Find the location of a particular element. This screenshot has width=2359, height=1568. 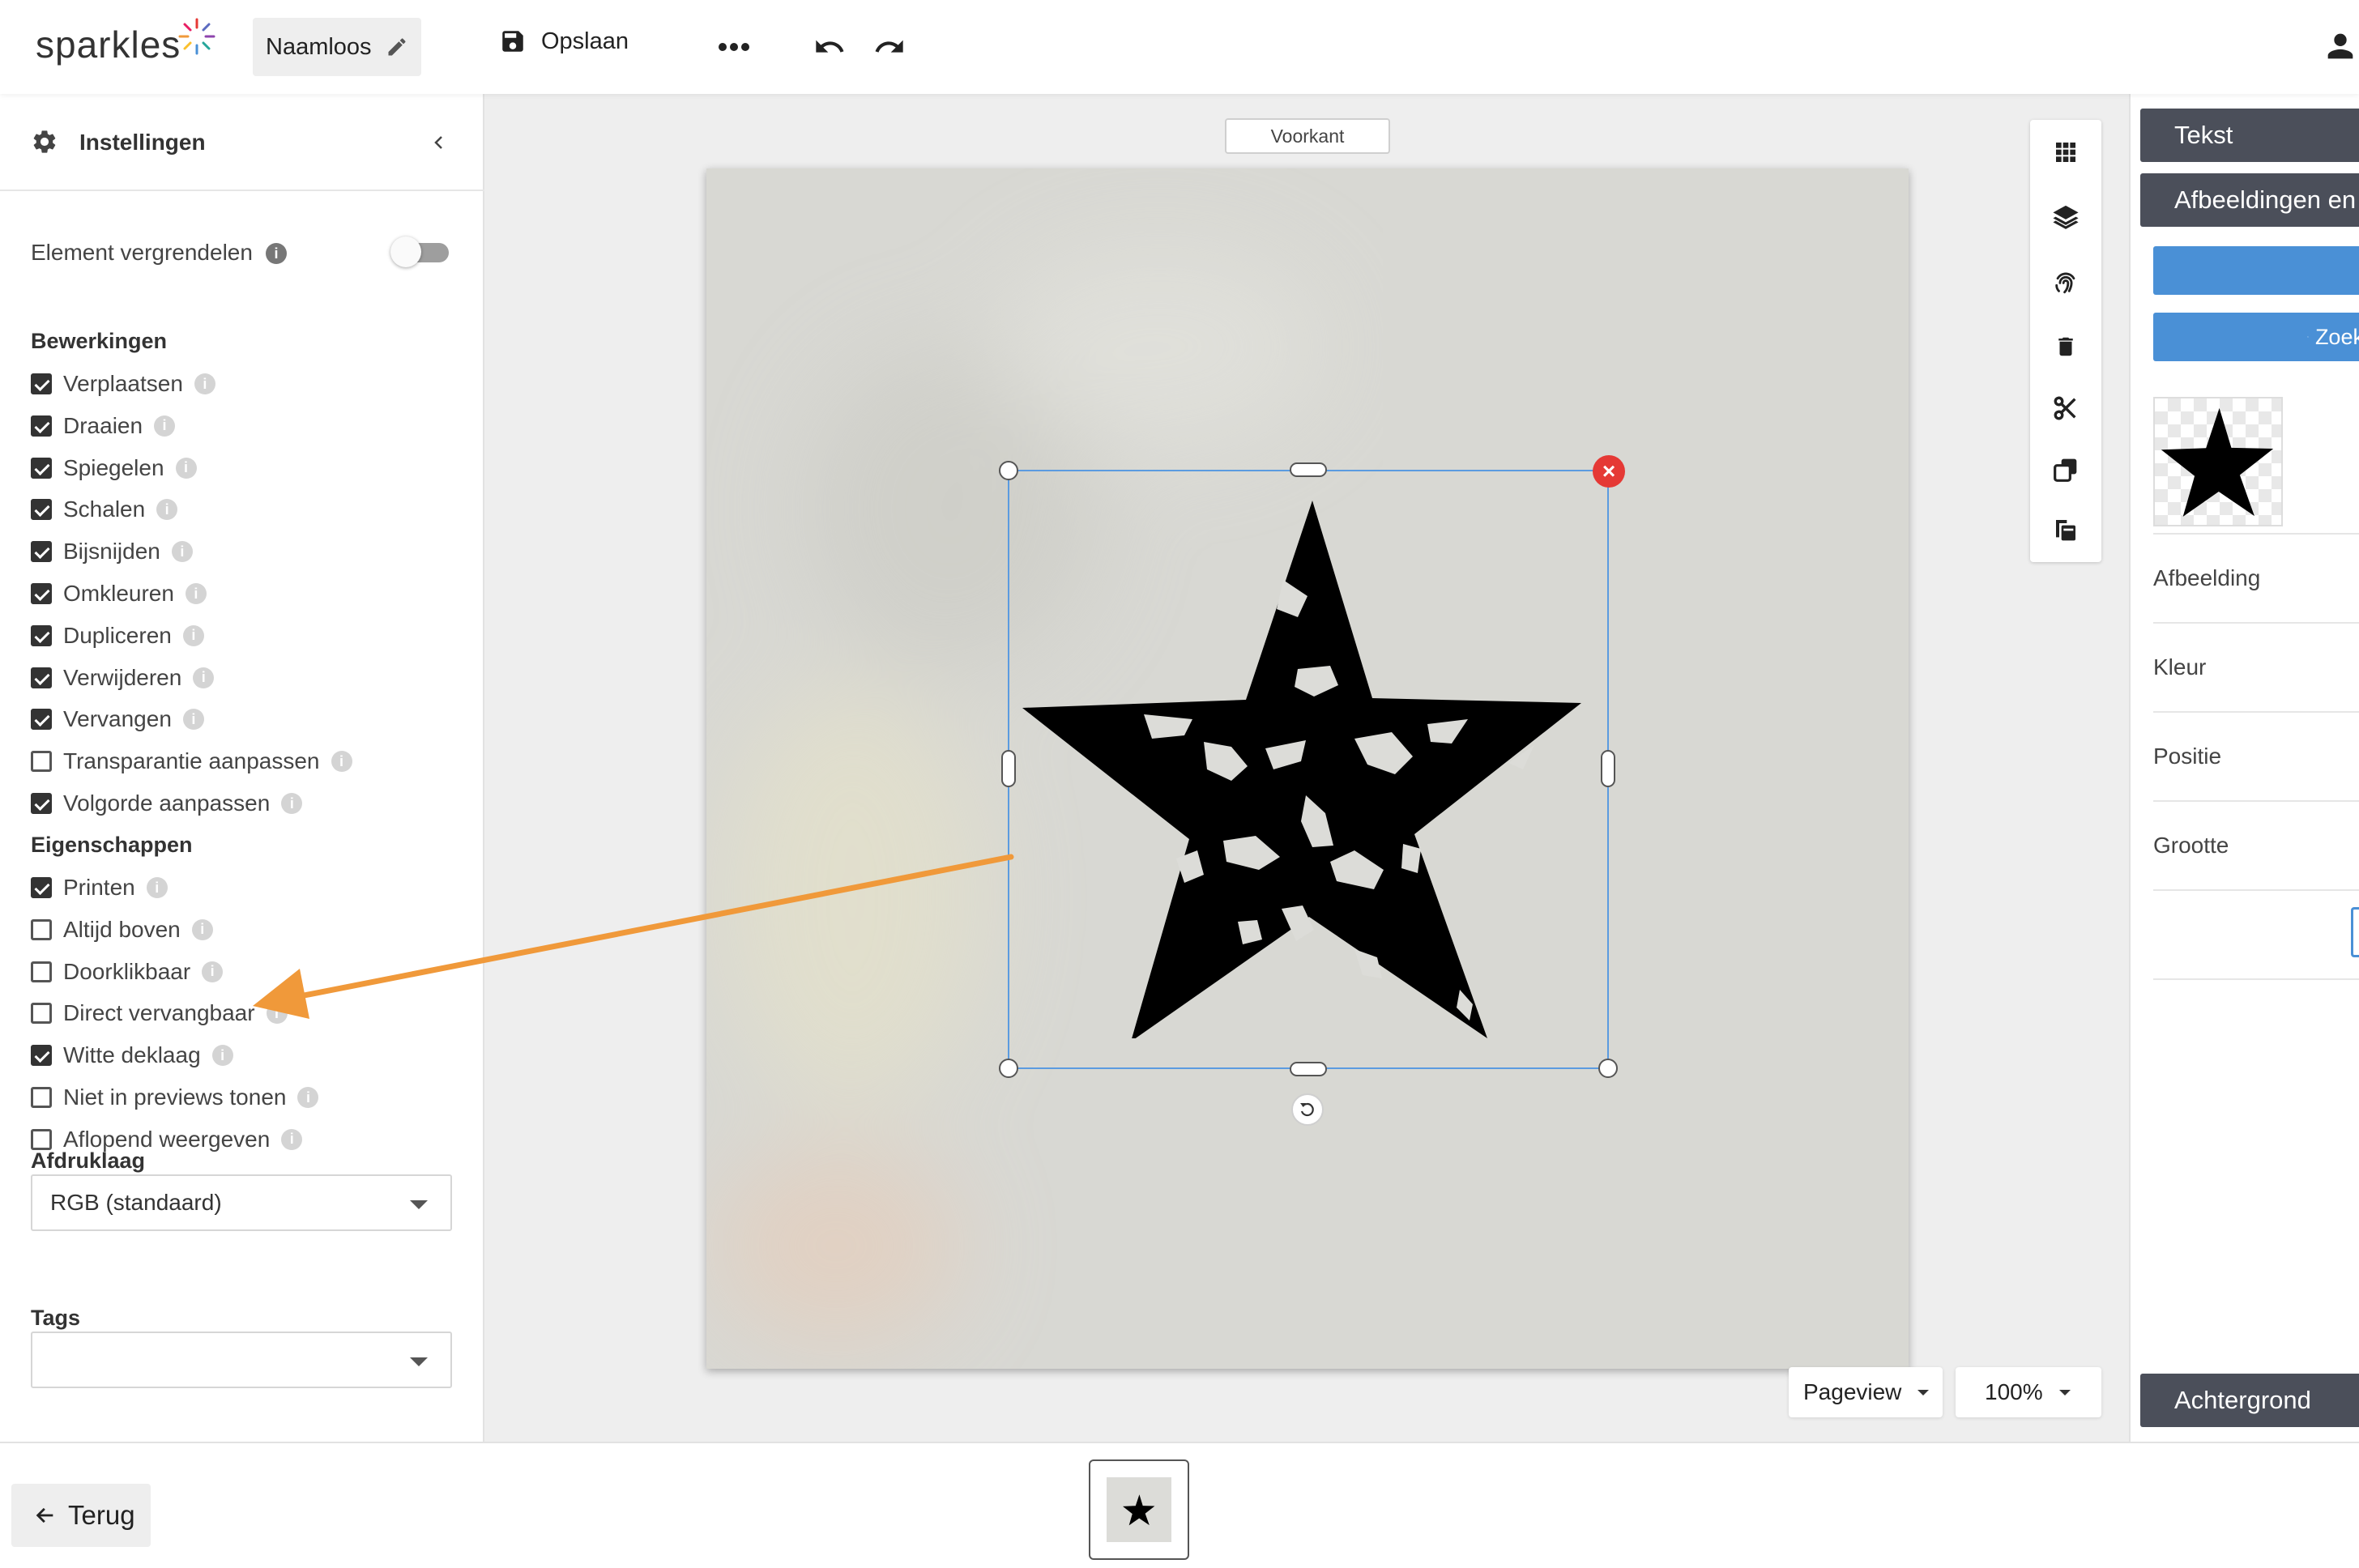

back-button: Terug is located at coordinates (81, 1515).